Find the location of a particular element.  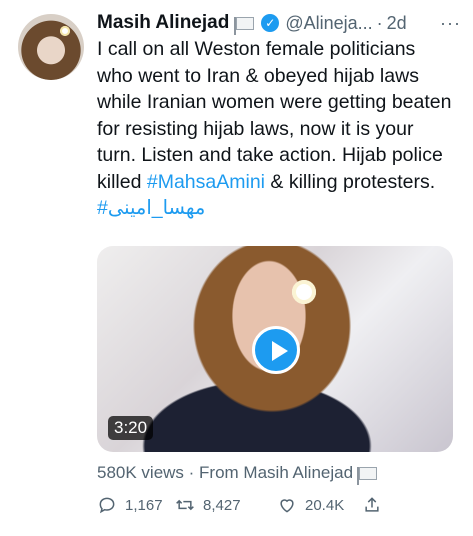

tweet-line: while Iranian women were getting beaten is located at coordinates (274, 102).